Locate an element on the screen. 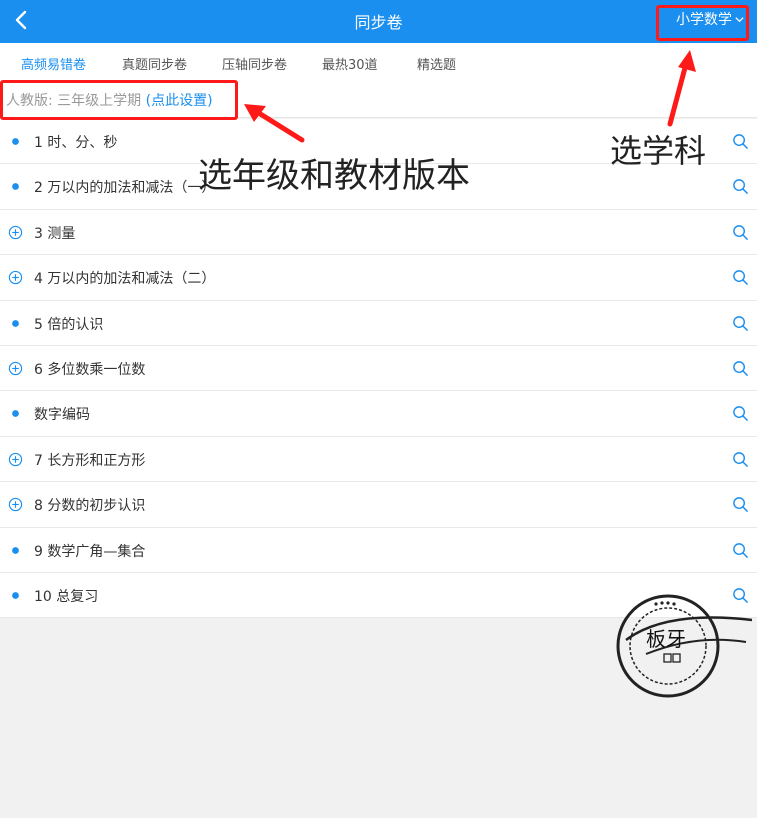  chapter-row: 9 数学广角—集合 is located at coordinates (378, 550).